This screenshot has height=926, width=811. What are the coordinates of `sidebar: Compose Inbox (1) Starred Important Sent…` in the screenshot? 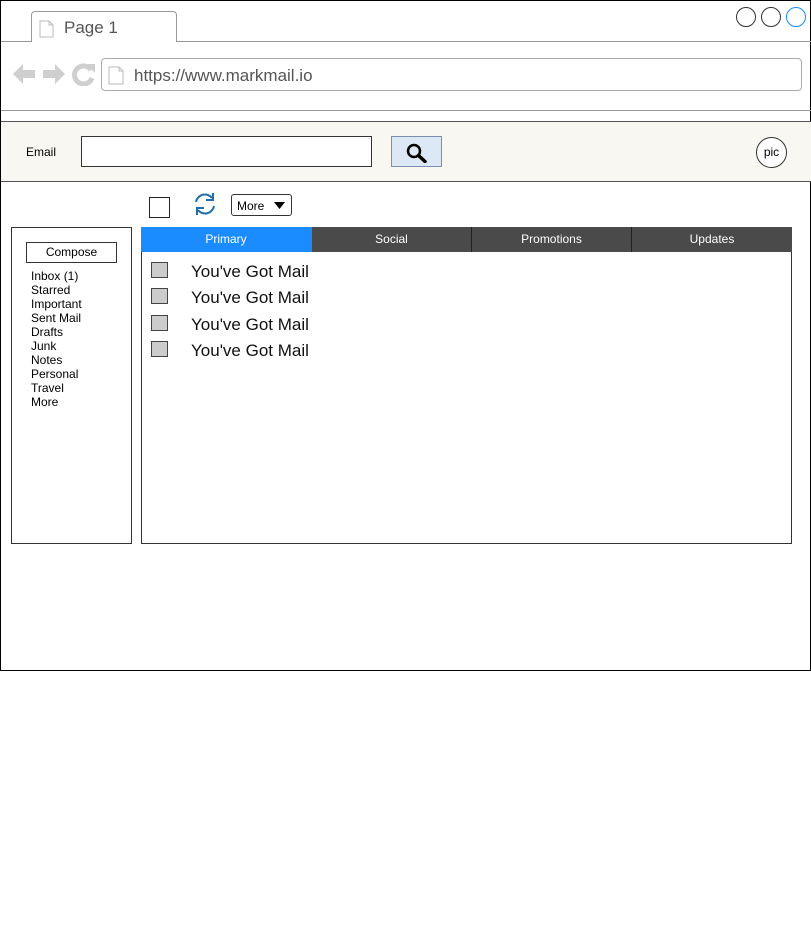 It's located at (71, 385).